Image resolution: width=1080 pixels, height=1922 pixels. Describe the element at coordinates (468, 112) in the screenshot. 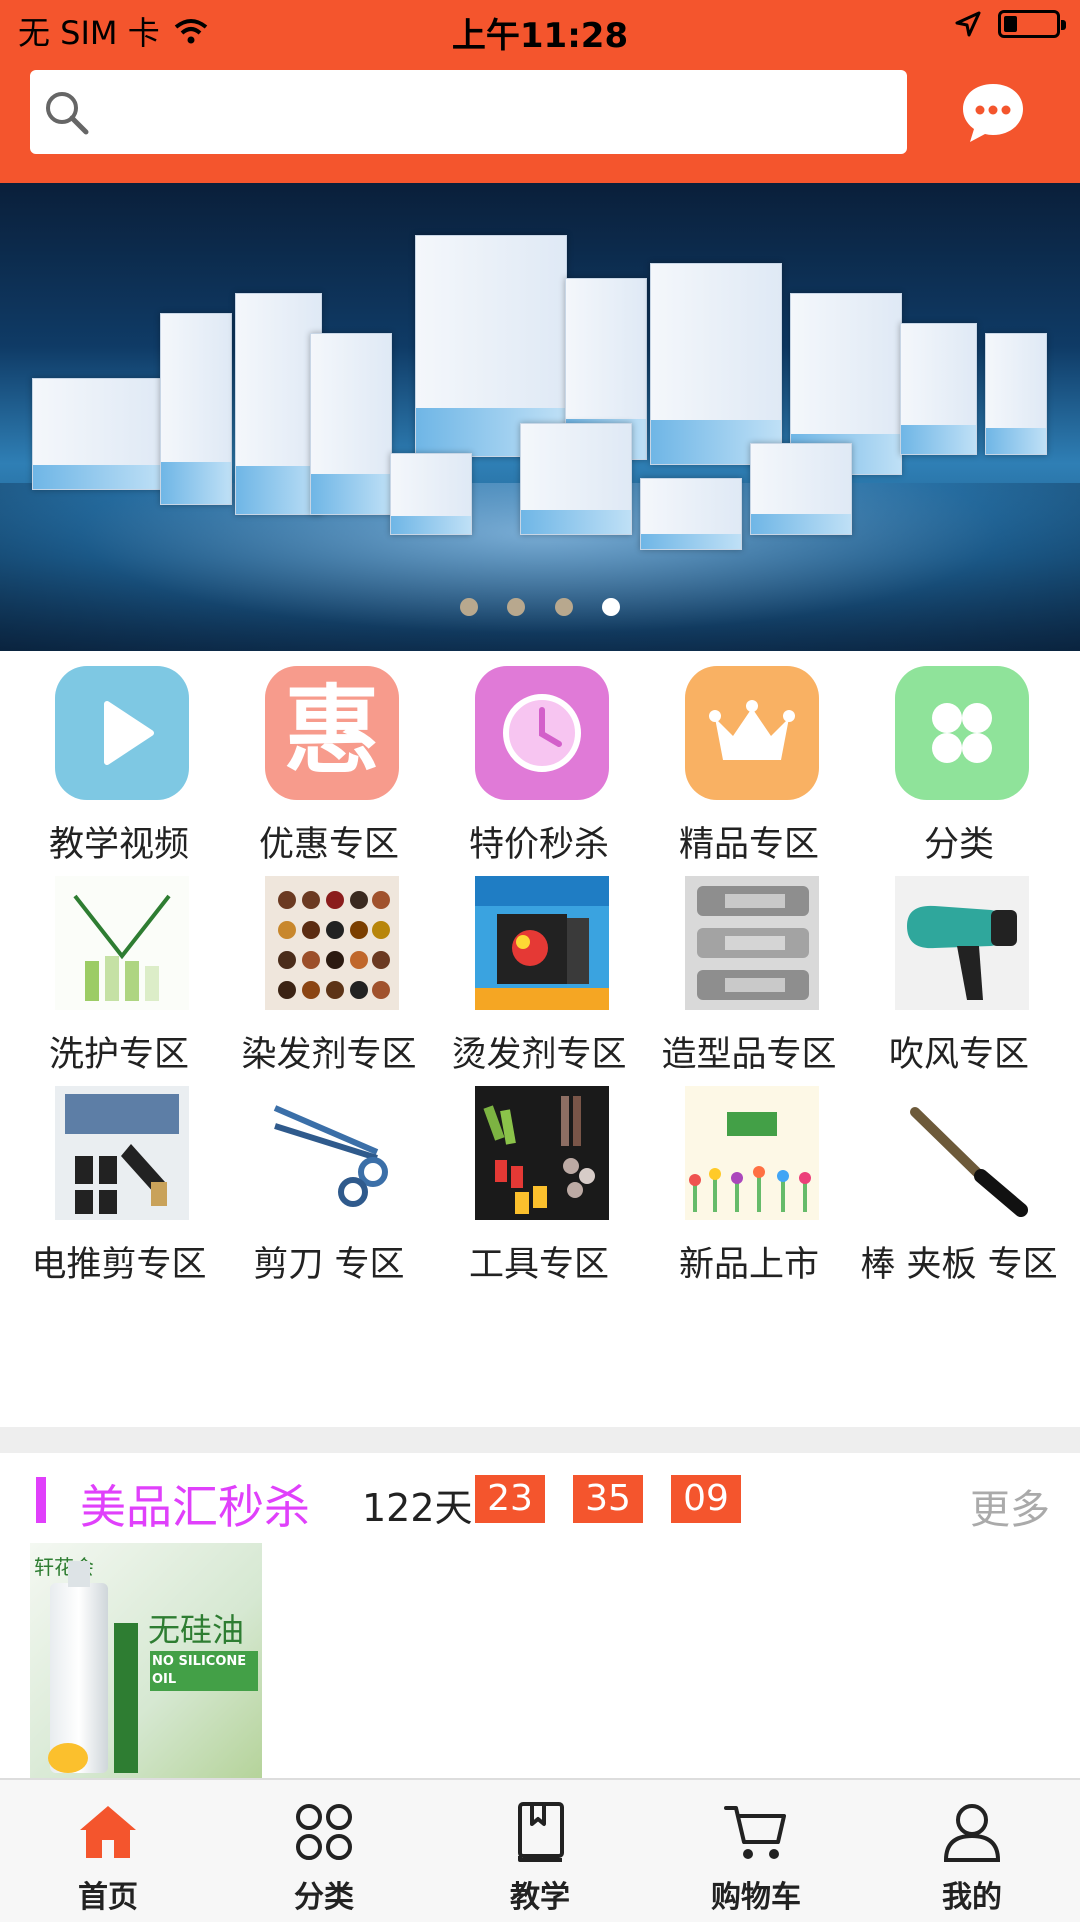

I see `search-input` at that location.